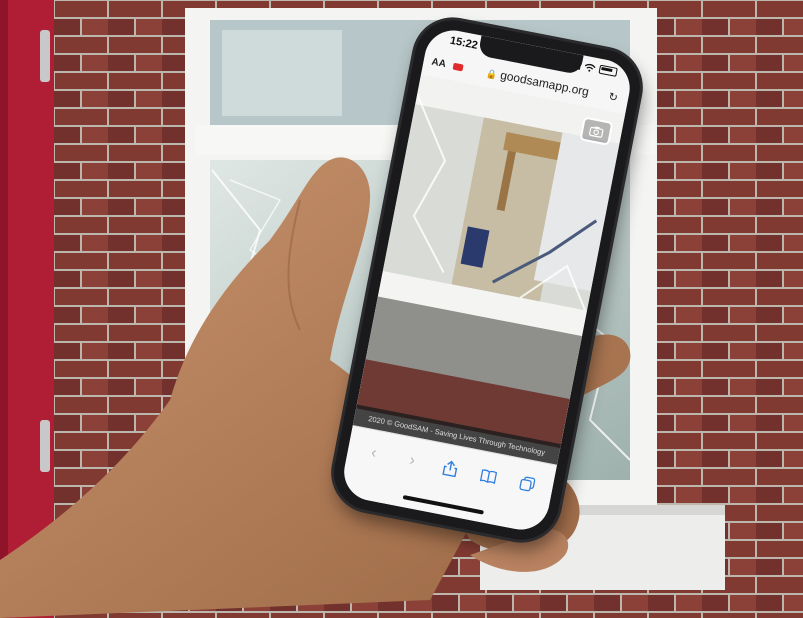 Image resolution: width=803 pixels, height=618 pixels. What do you see at coordinates (27, 309) in the screenshot?
I see `red-door` at bounding box center [27, 309].